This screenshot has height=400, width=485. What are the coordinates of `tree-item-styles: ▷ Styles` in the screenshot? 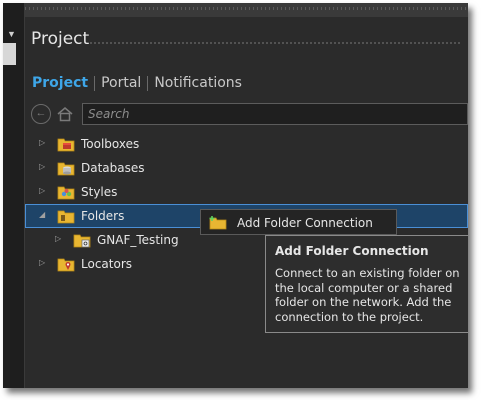 It's located at (246, 192).